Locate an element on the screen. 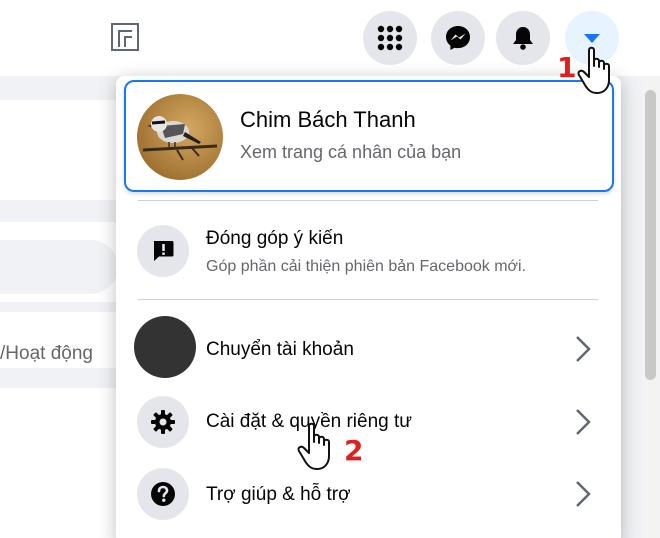 The image size is (660, 538). messenger-button is located at coordinates (458, 38).